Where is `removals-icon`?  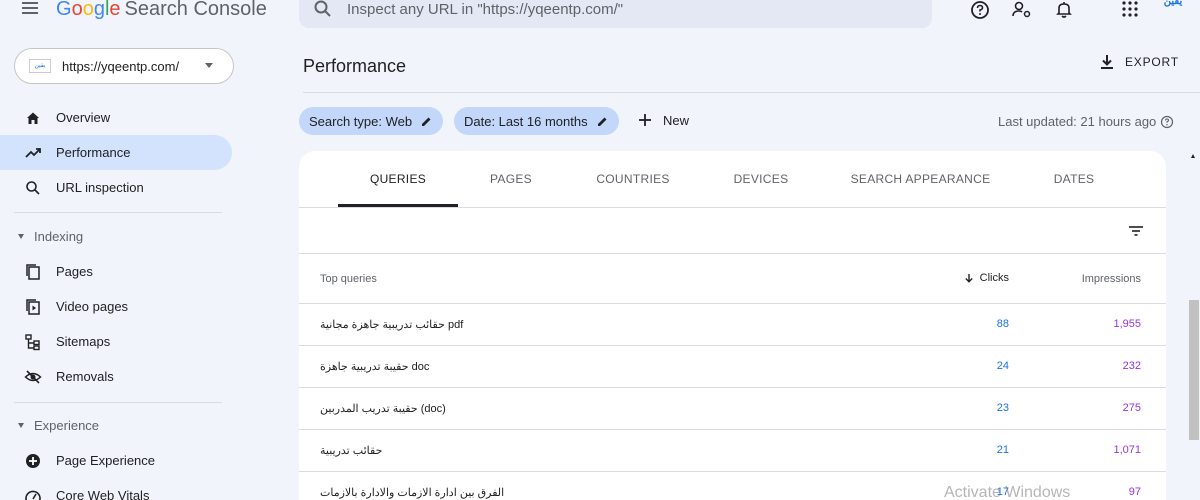 removals-icon is located at coordinates (33, 376).